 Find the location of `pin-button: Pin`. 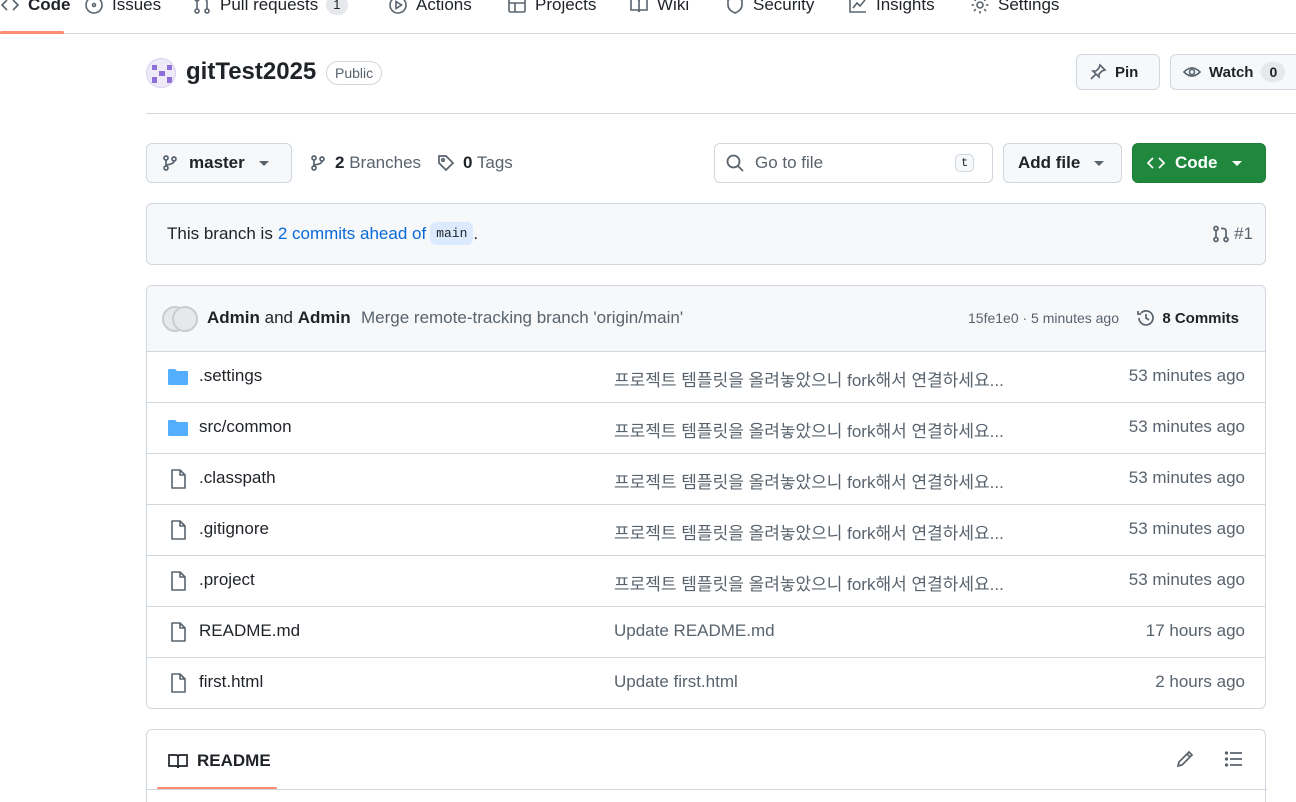

pin-button: Pin is located at coordinates (1118, 72).